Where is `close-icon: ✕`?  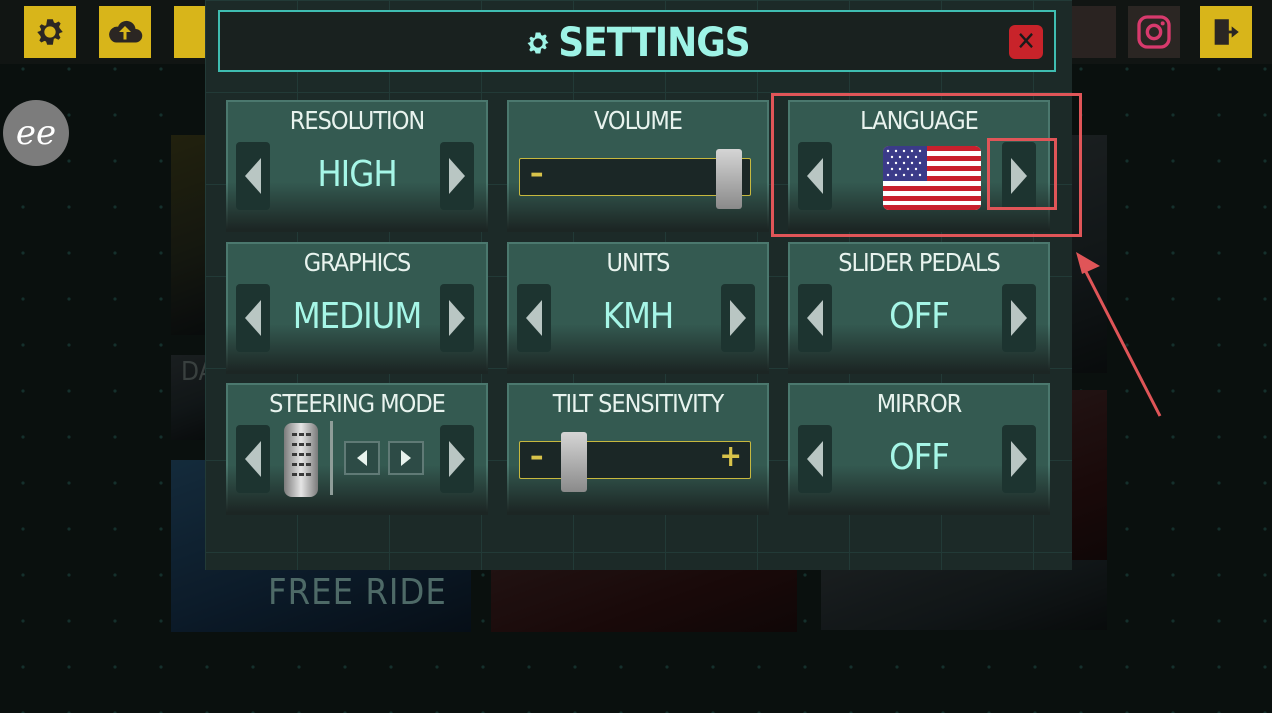 close-icon: ✕ is located at coordinates (1026, 42).